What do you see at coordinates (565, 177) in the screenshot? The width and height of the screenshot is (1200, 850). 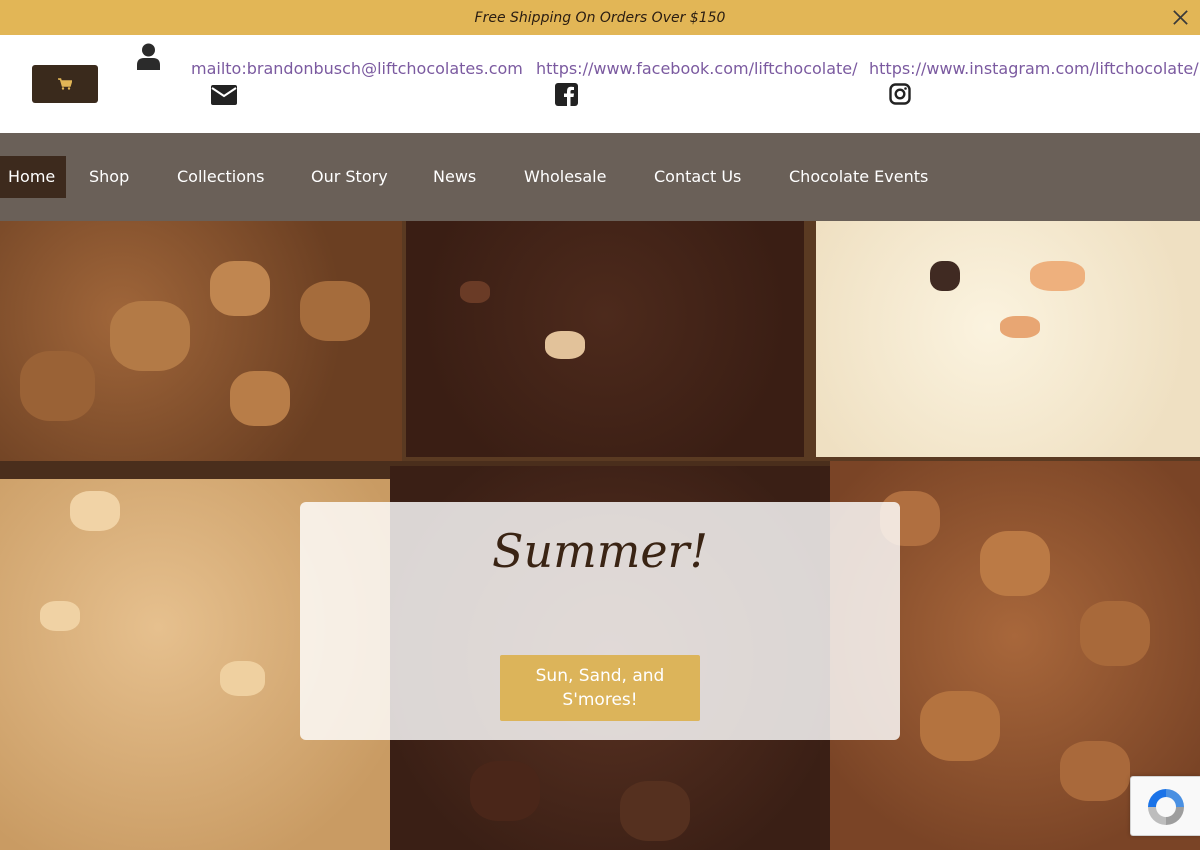 I see `nav-wholesale: Wholesale` at bounding box center [565, 177].